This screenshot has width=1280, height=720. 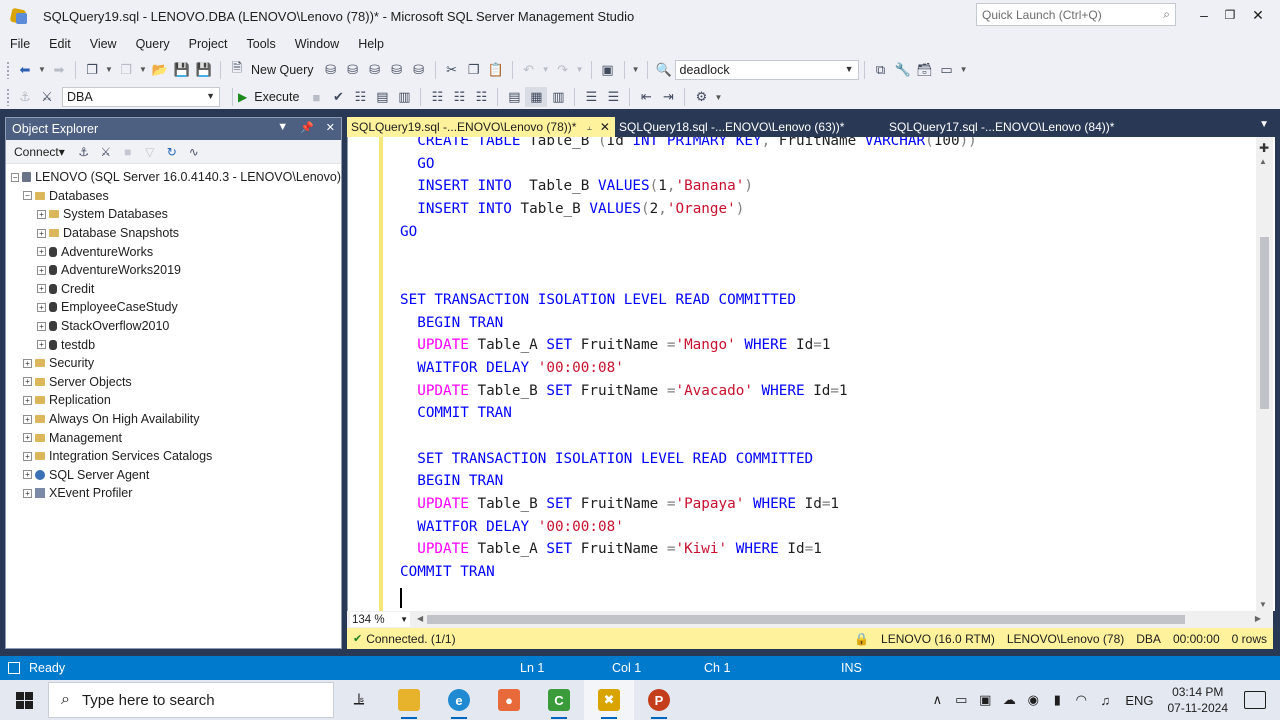 I want to click on scroll-left-icon: ◀, so click(x=420, y=618).